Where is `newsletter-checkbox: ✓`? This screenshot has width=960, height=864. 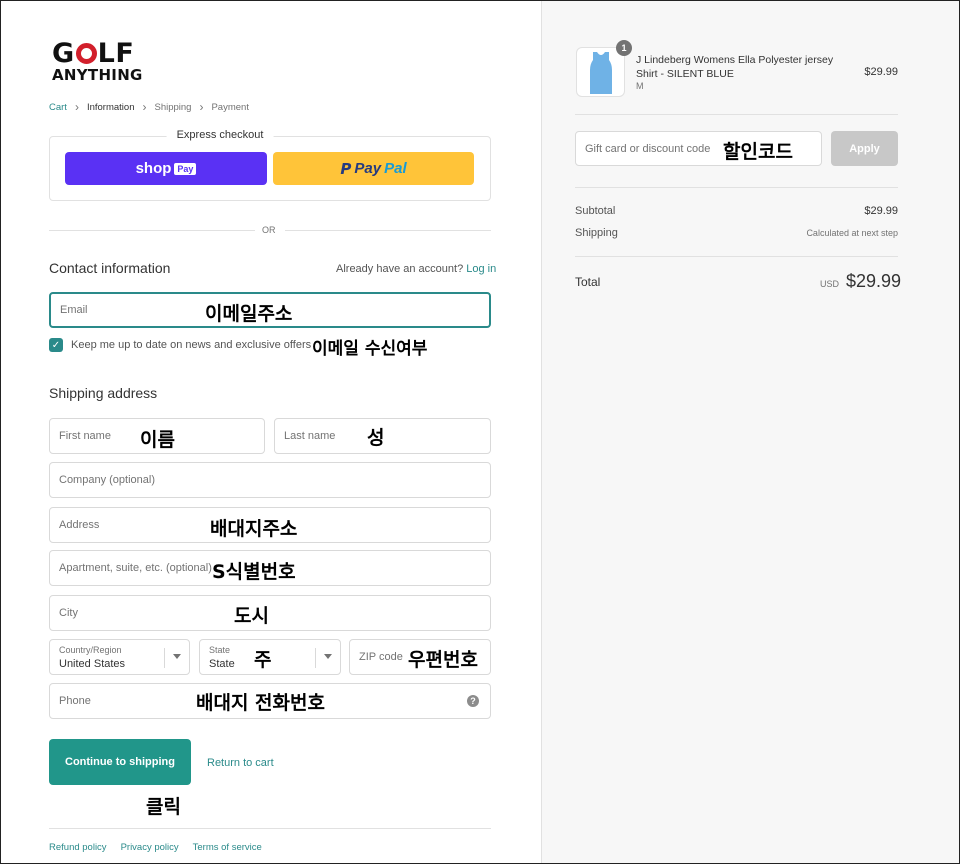 newsletter-checkbox: ✓ is located at coordinates (56, 345).